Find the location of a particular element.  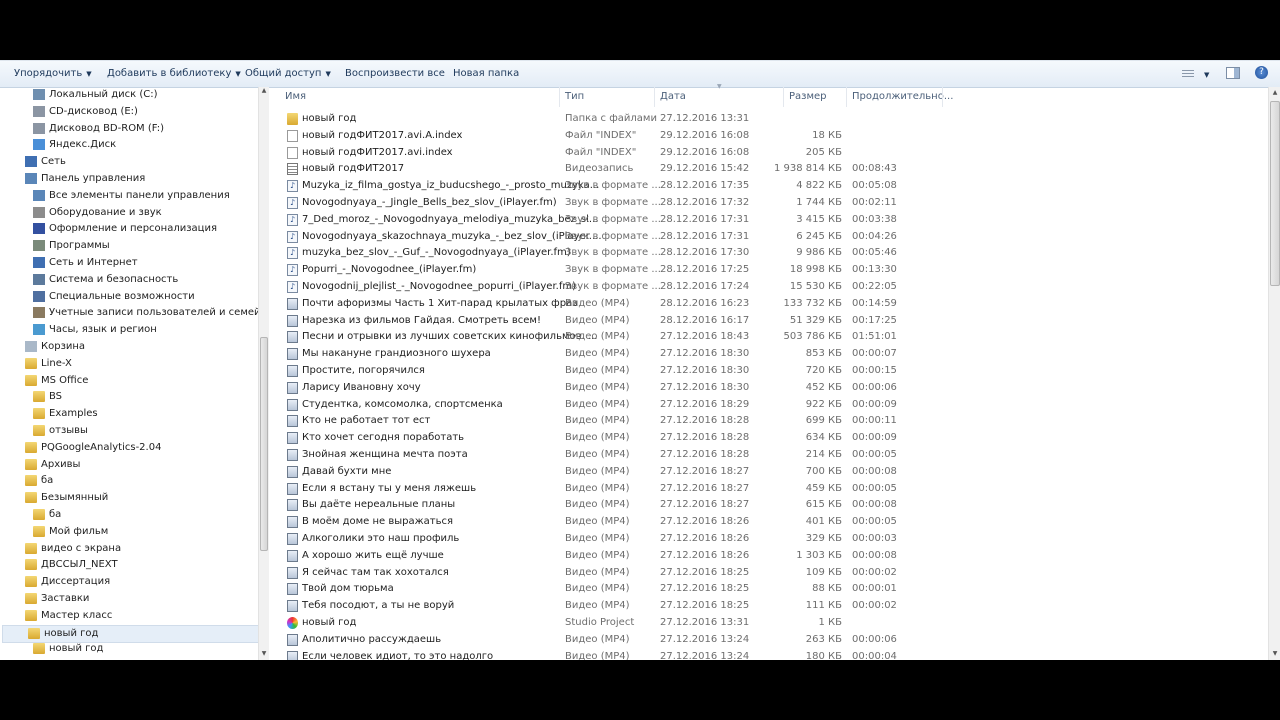

nav-item: Examples is located at coordinates (129, 414).